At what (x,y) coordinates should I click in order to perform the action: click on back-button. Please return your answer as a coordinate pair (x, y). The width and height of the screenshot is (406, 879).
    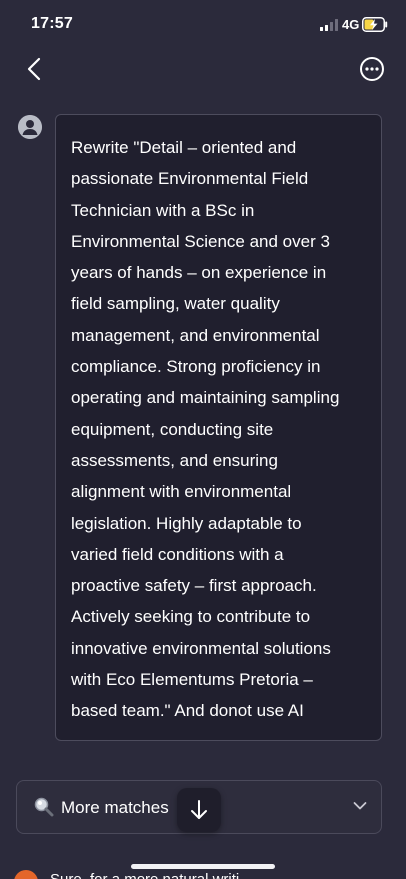
    Looking at the image, I should click on (35, 69).